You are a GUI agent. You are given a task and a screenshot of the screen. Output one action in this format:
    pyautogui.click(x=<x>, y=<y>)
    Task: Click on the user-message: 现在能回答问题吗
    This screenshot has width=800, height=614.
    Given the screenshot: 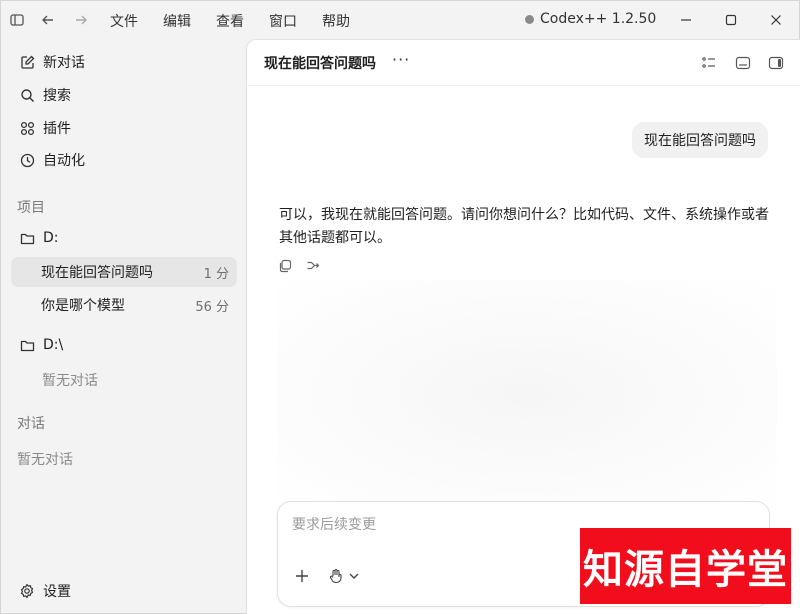 What is the action you would take?
    pyautogui.click(x=700, y=140)
    